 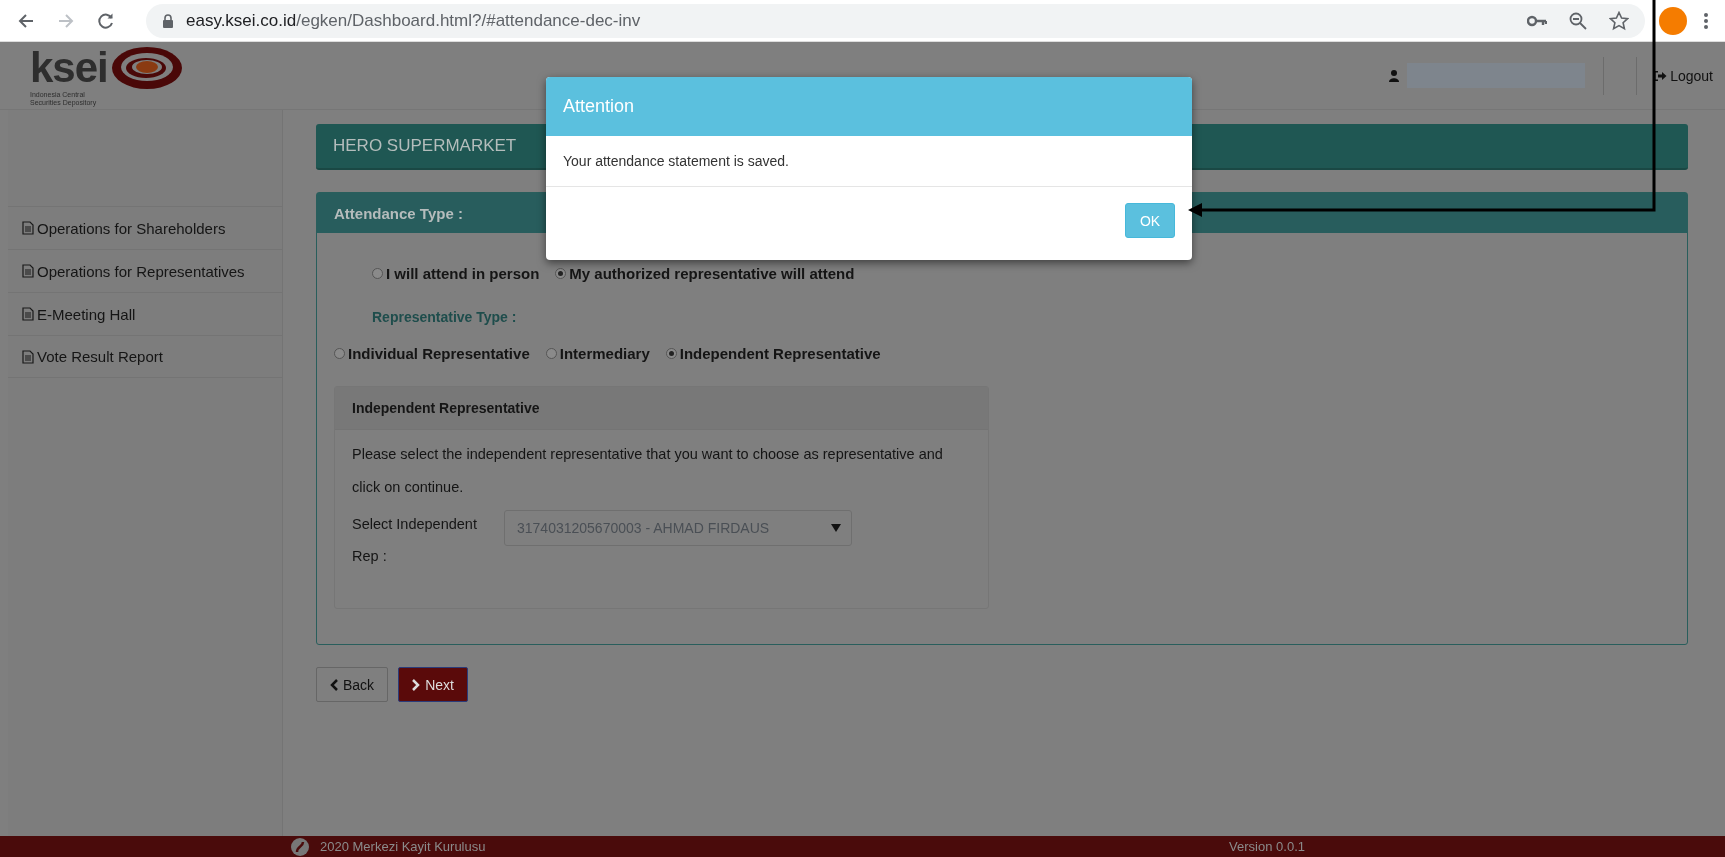 What do you see at coordinates (145, 356) in the screenshot?
I see `sidebar-item: Vote Result Report` at bounding box center [145, 356].